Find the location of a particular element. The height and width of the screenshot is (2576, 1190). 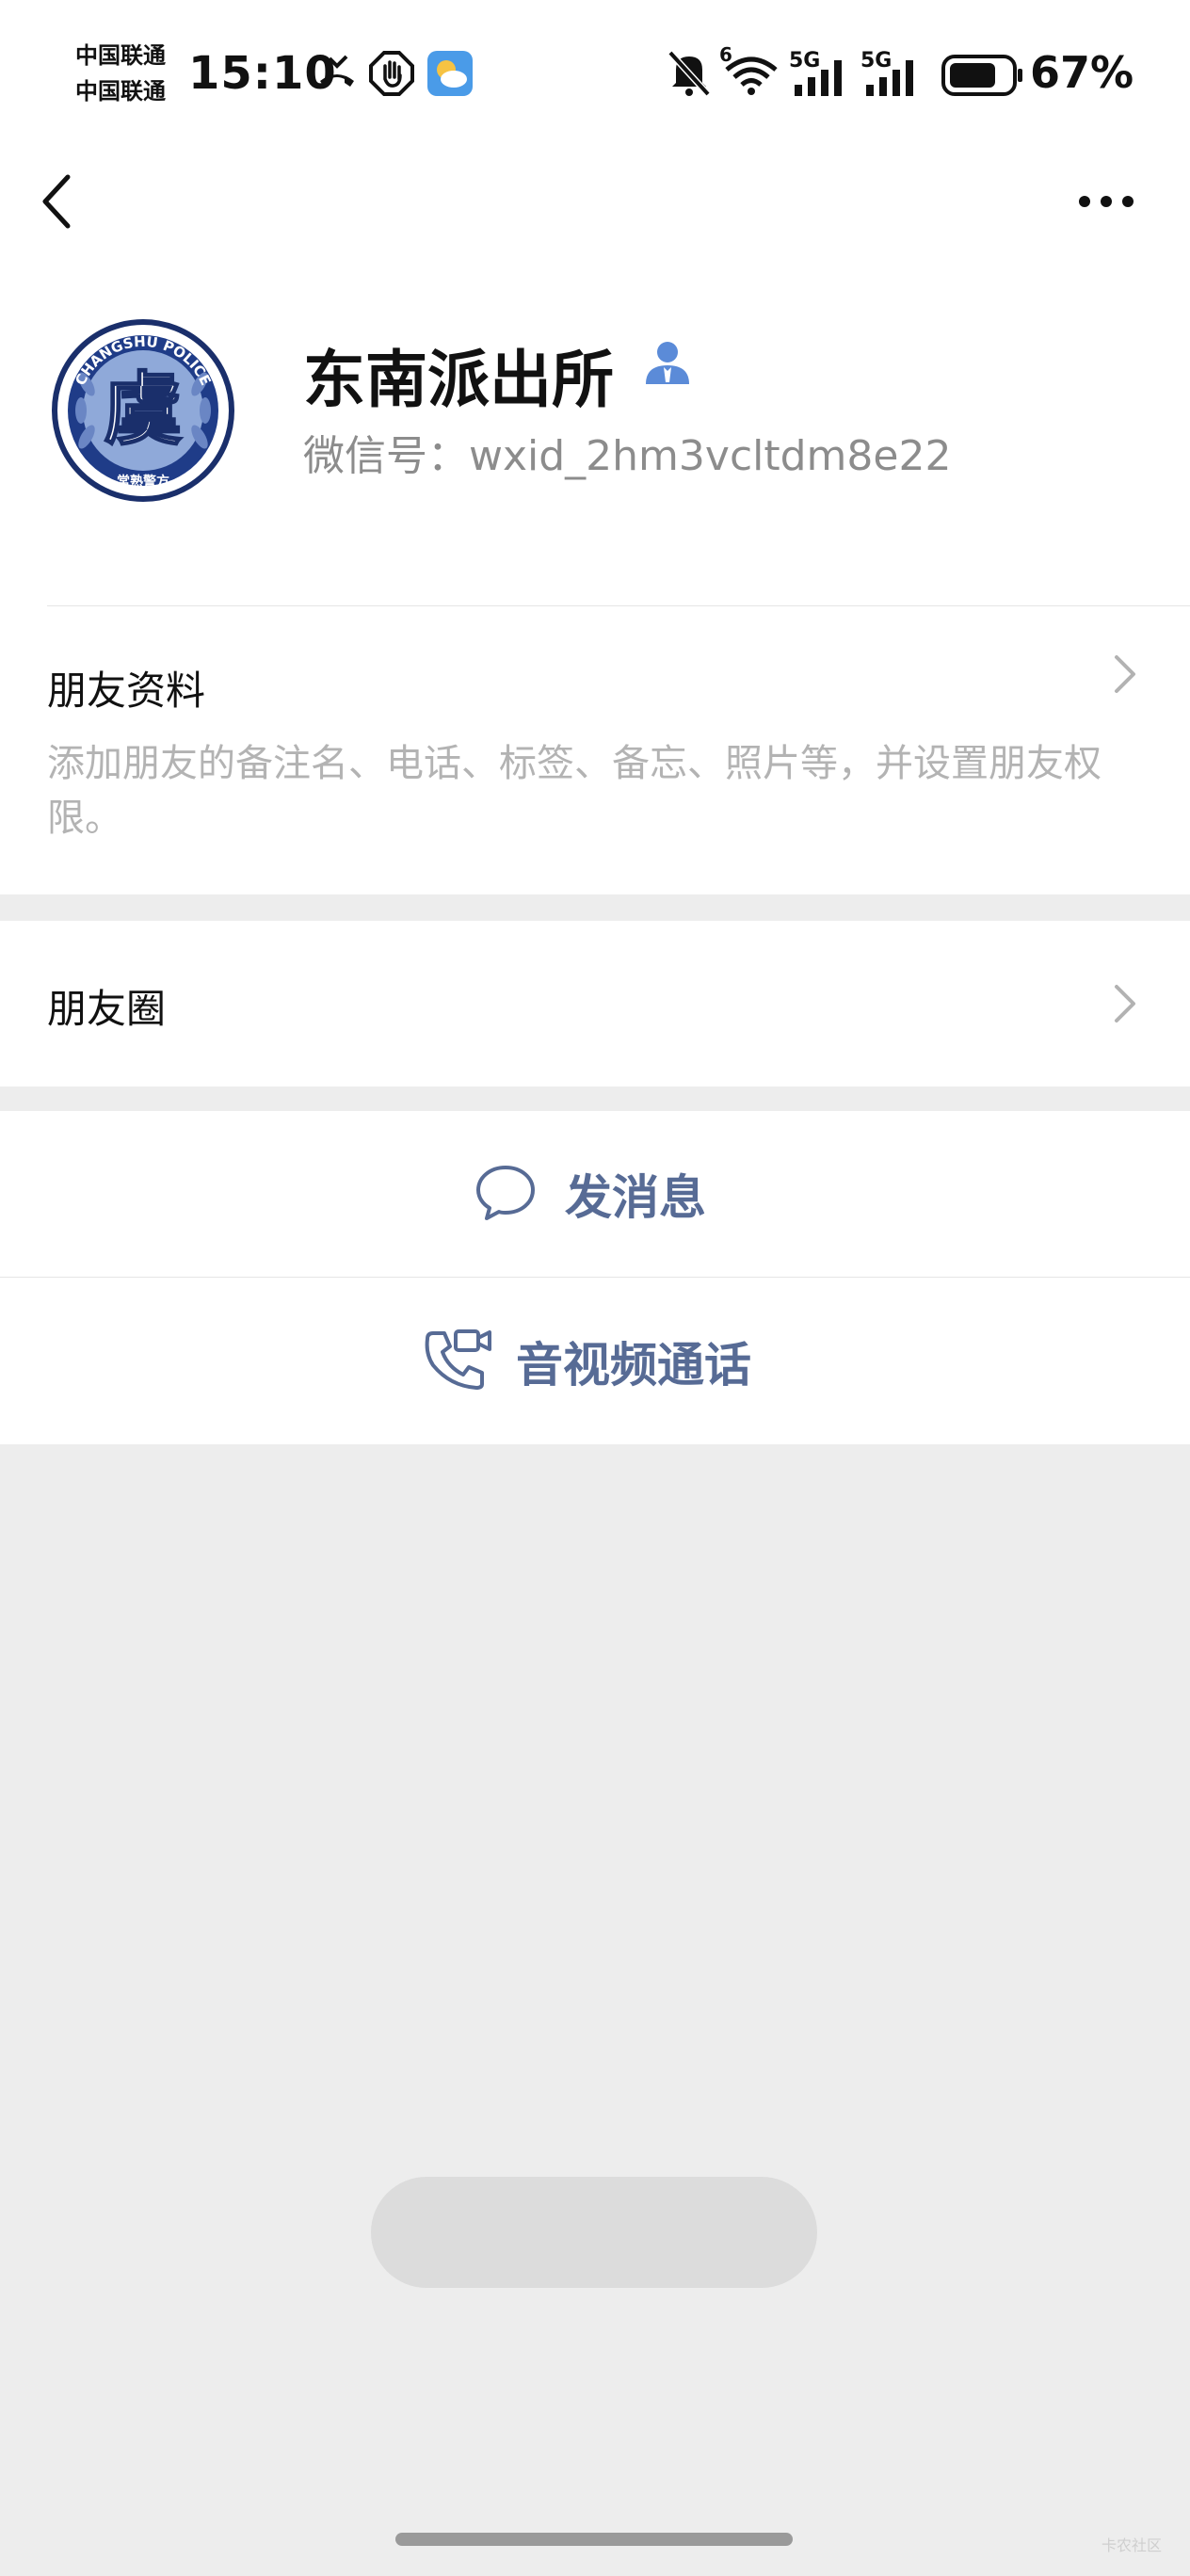

avatar-bottom-text: 常熟警方 is located at coordinates (143, 482).